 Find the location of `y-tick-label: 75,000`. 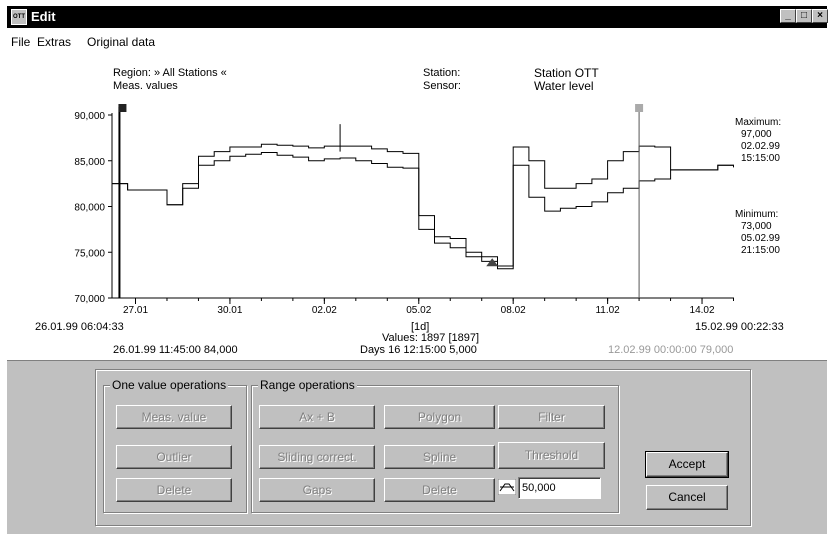

y-tick-label: 75,000 is located at coordinates (89, 253).